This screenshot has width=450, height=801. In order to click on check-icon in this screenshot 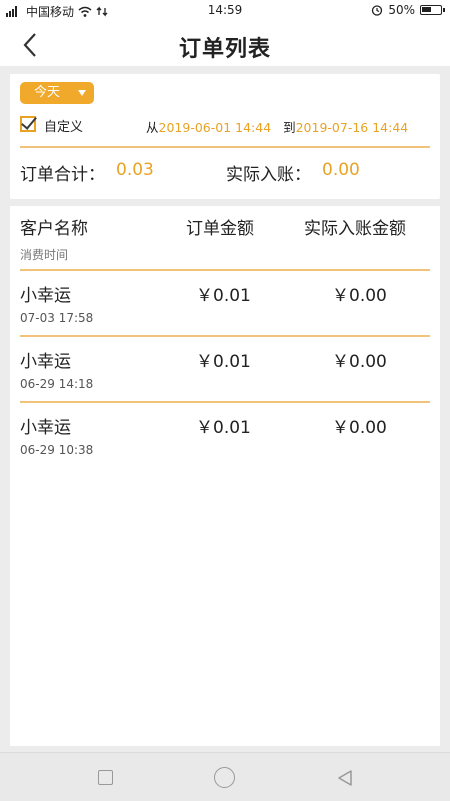, I will do `click(29, 121)`.